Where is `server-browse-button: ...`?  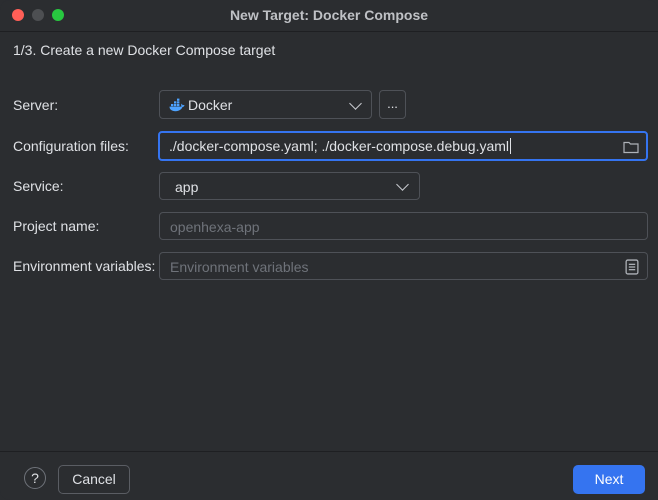
server-browse-button: ... is located at coordinates (392, 104).